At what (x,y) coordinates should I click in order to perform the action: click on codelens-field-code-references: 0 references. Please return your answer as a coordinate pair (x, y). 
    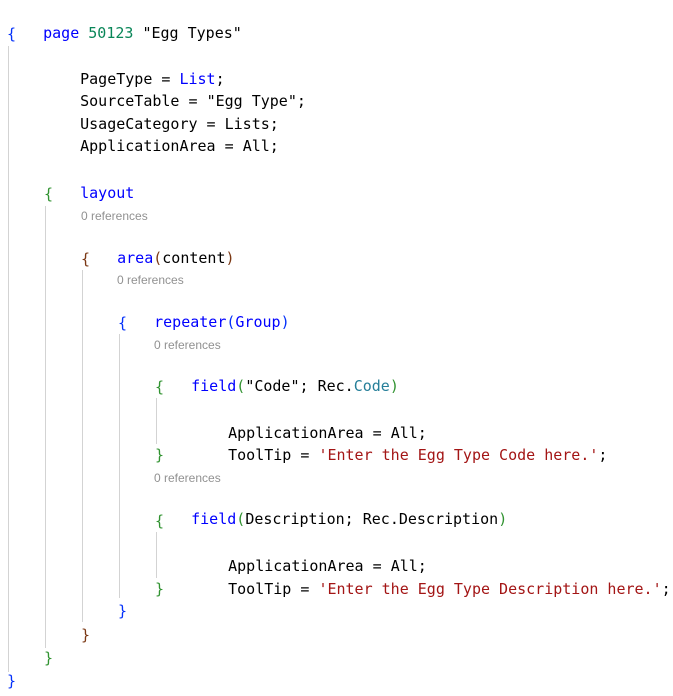
    Looking at the image, I should click on (187, 345).